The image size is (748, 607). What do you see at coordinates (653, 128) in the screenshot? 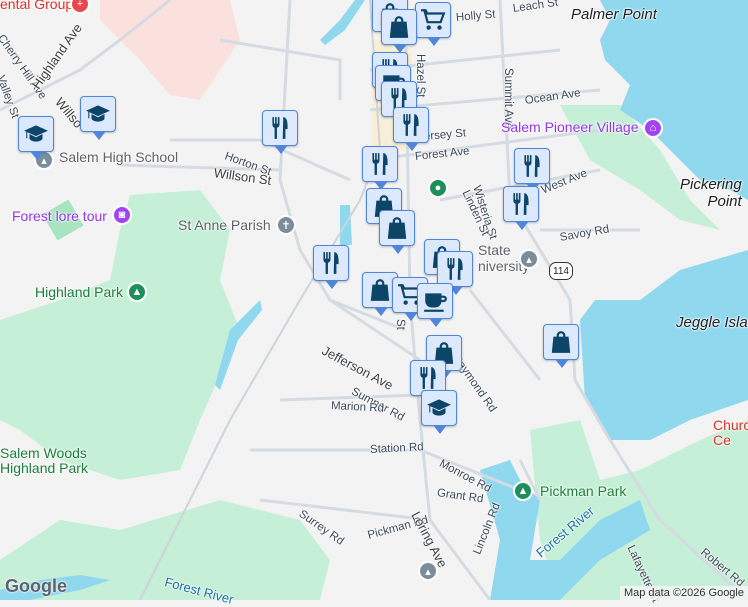
I see `museum-icon: ⌂` at bounding box center [653, 128].